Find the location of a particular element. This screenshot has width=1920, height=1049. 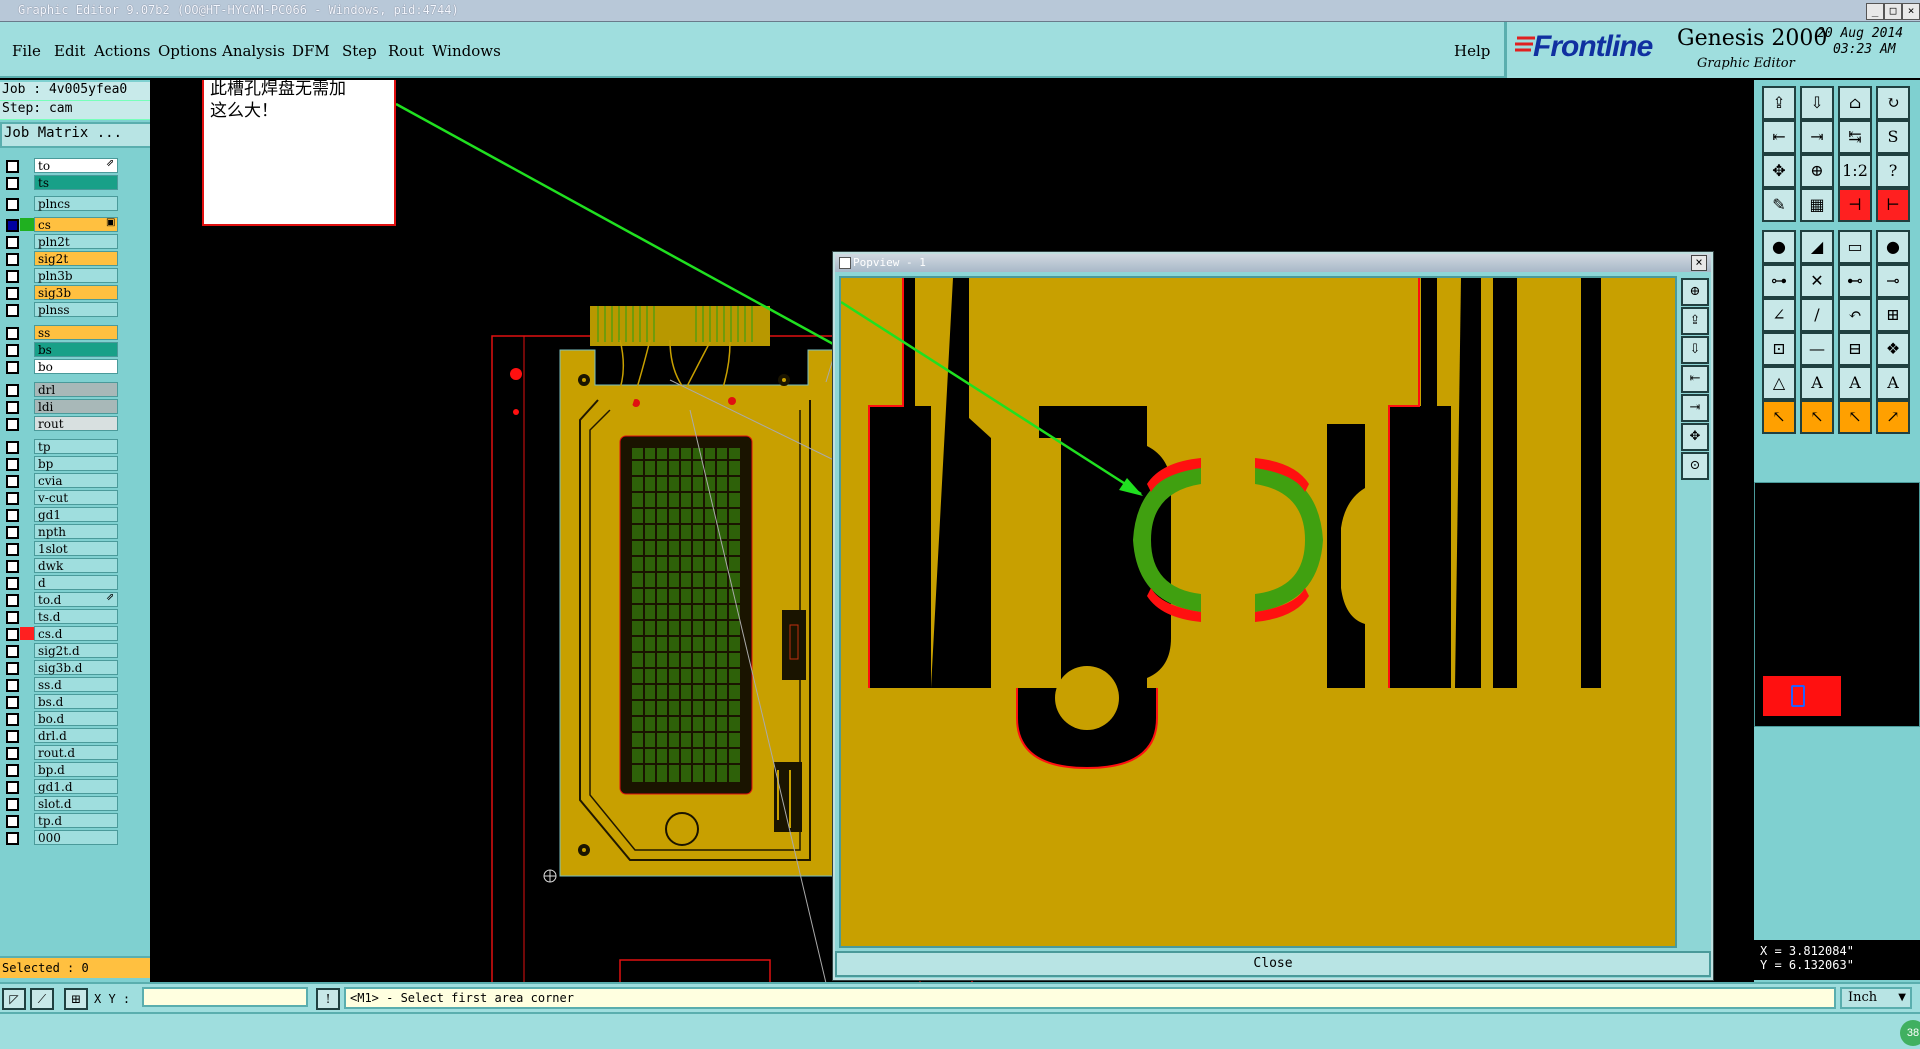

scale-1-2-icon: 1:2 is located at coordinates (1855, 171).